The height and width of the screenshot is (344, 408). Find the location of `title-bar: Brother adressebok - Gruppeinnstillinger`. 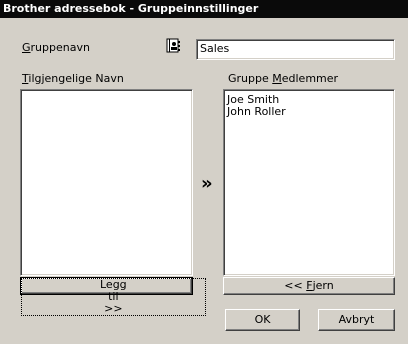

title-bar: Brother adressebok - Gruppeinnstillinger is located at coordinates (204, 9).